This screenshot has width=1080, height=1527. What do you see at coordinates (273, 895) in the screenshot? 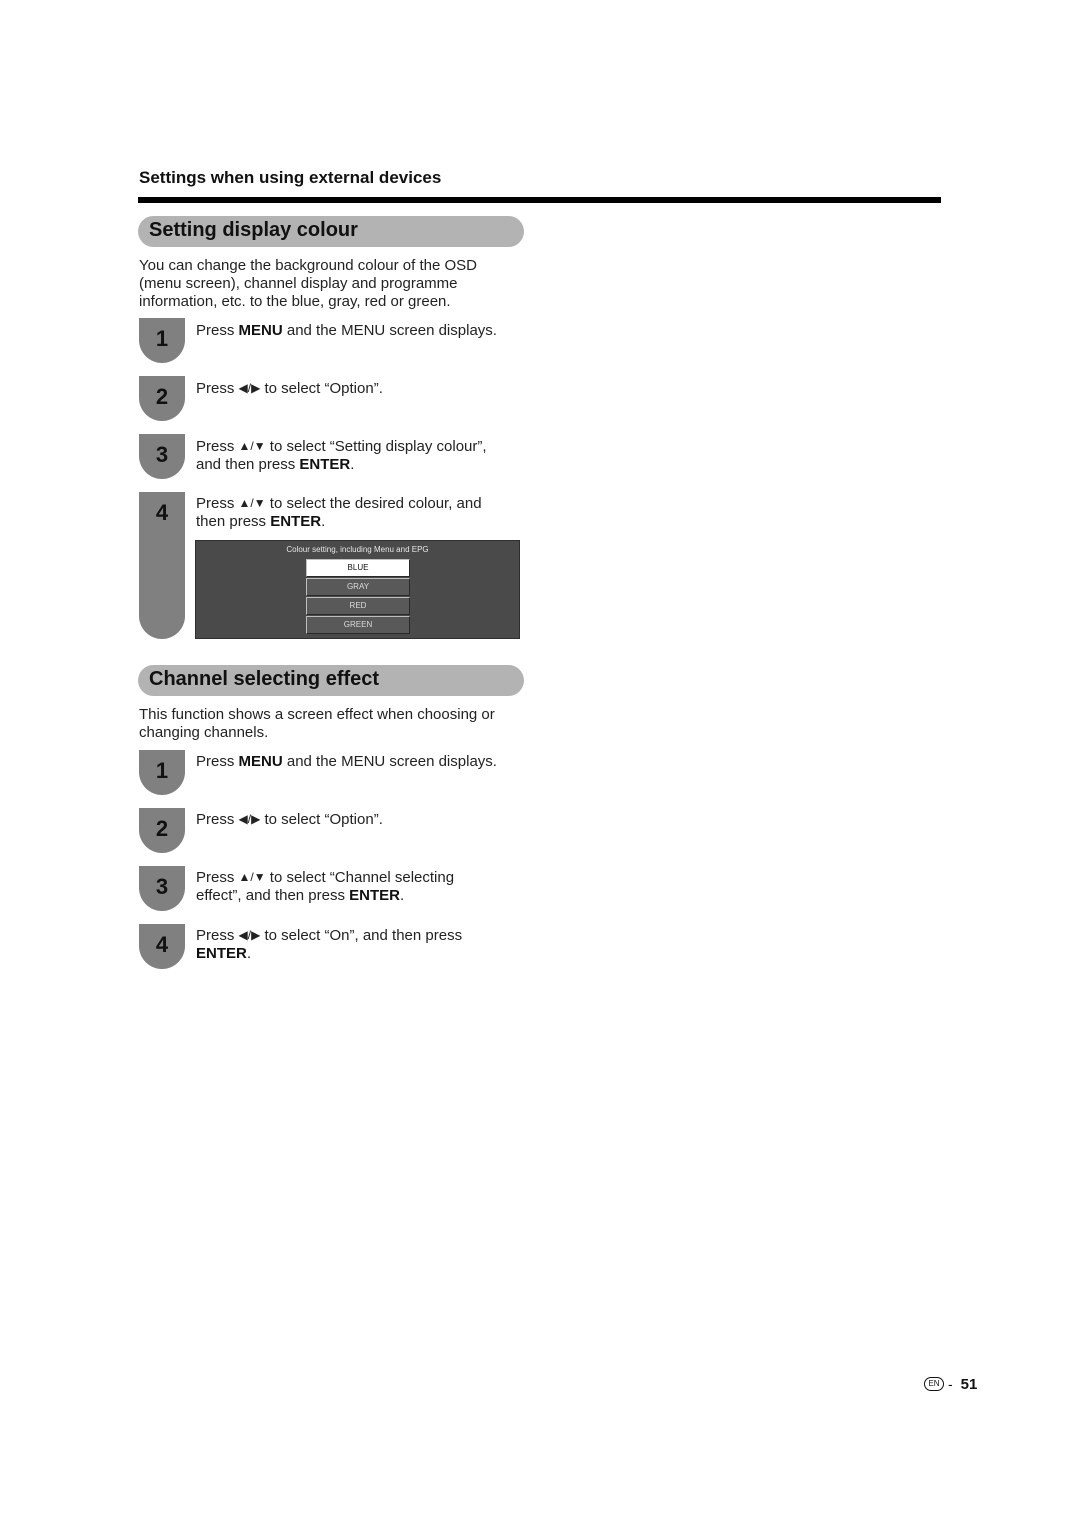
I see `step-text-part: effect”, and then press` at bounding box center [273, 895].